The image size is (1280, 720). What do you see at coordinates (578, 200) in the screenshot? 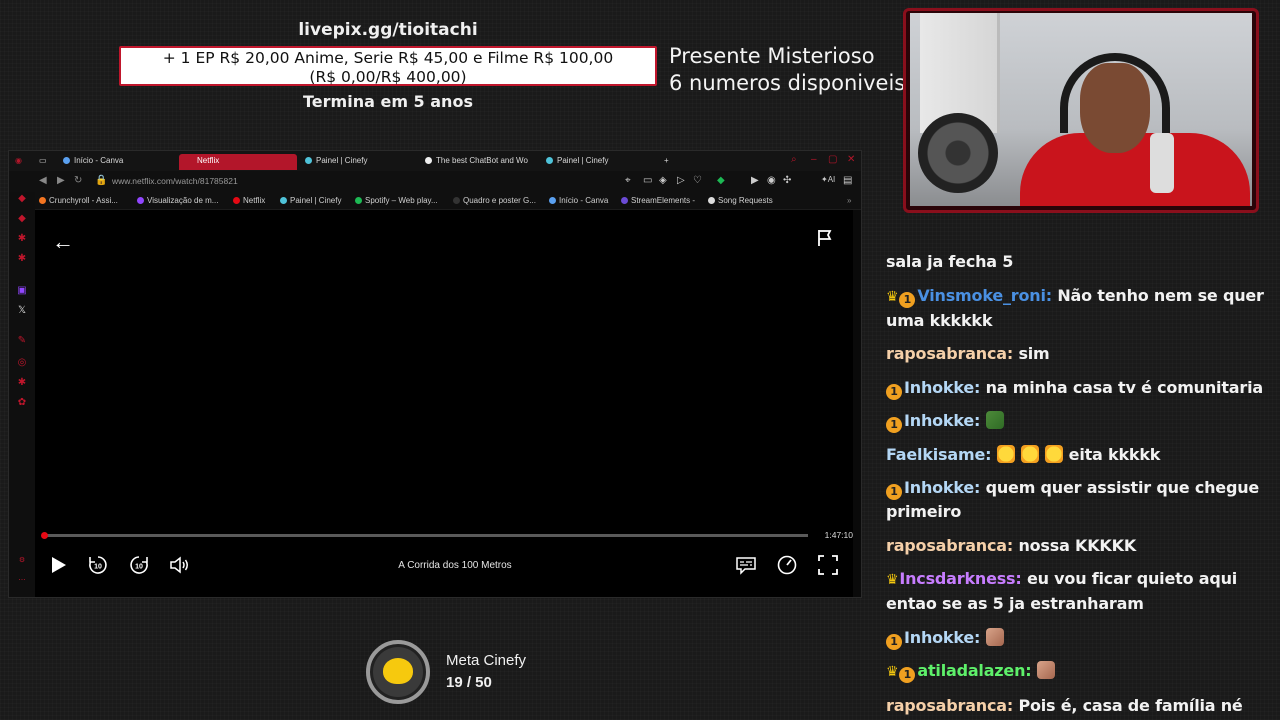
I see `bookmark-canva: Início - Canva` at bounding box center [578, 200].